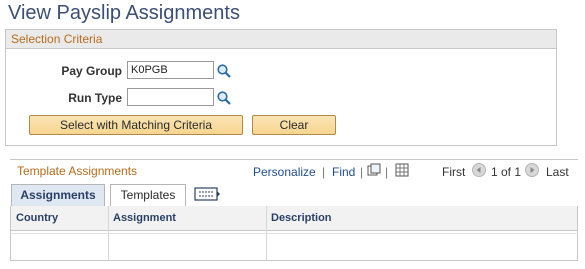  What do you see at coordinates (148, 195) in the screenshot?
I see `tab-templates: Templates` at bounding box center [148, 195].